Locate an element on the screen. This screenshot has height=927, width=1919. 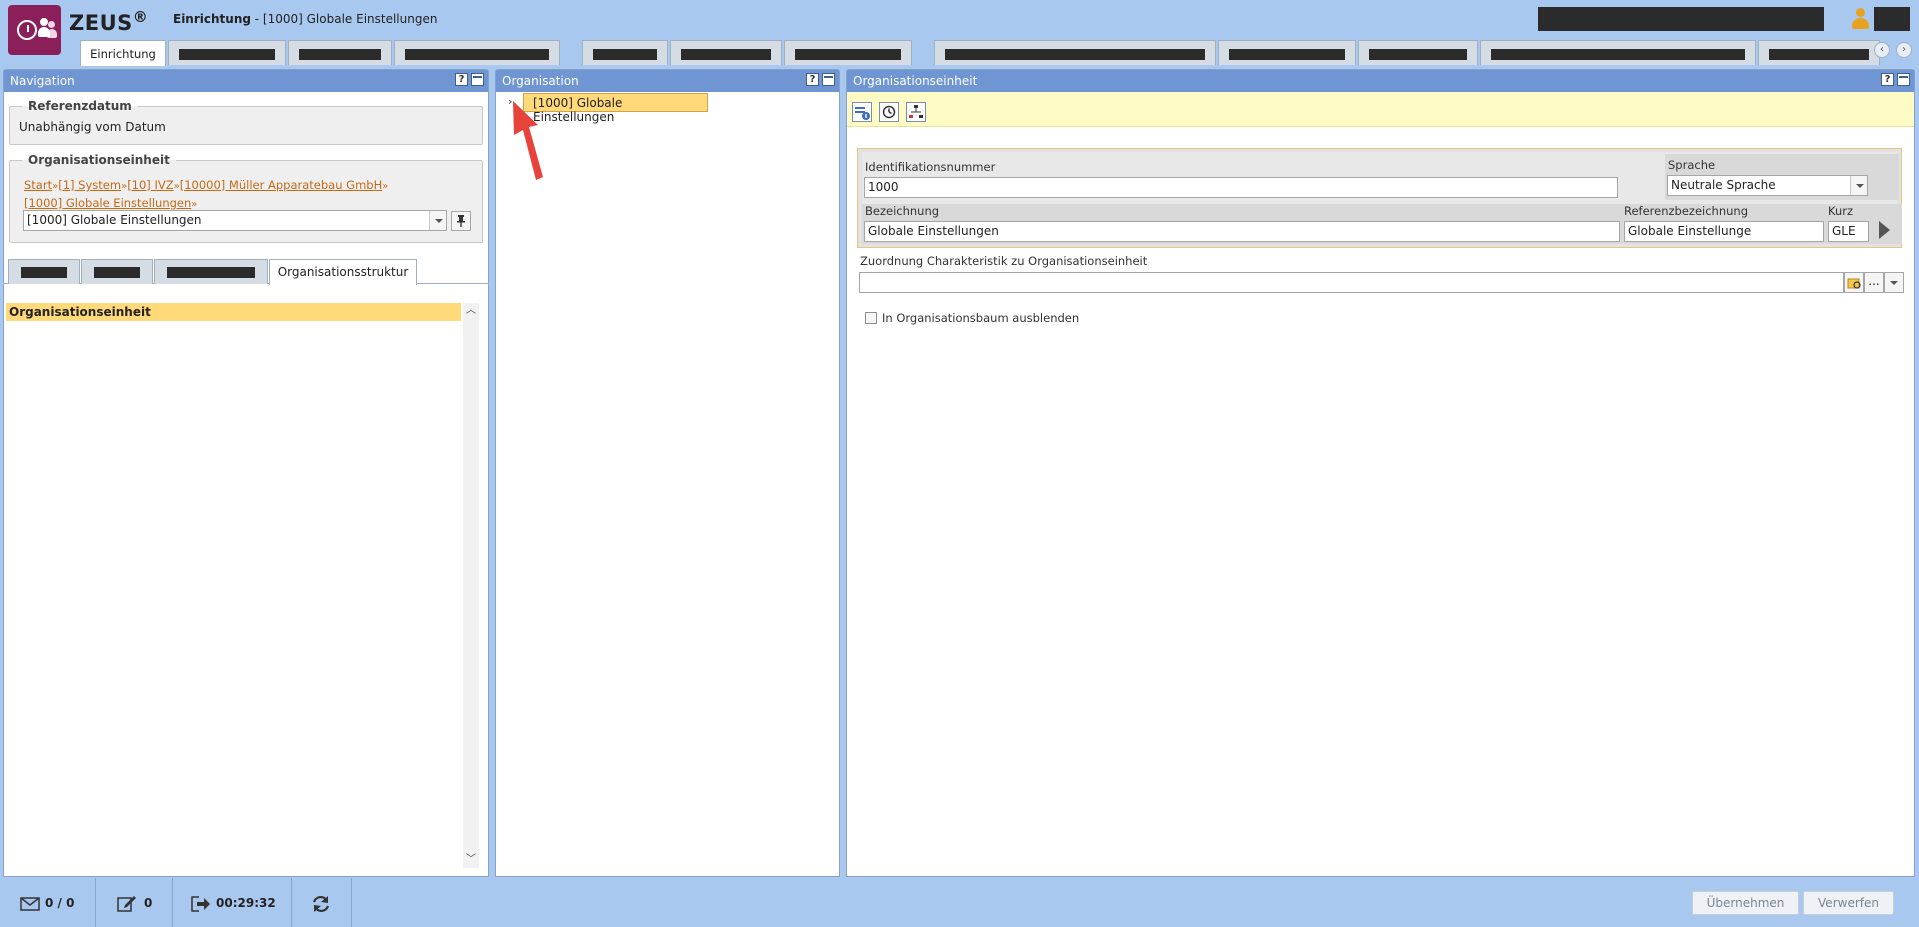
referenzdatum-value: Unabhängig vom Datum is located at coordinates (92, 127).